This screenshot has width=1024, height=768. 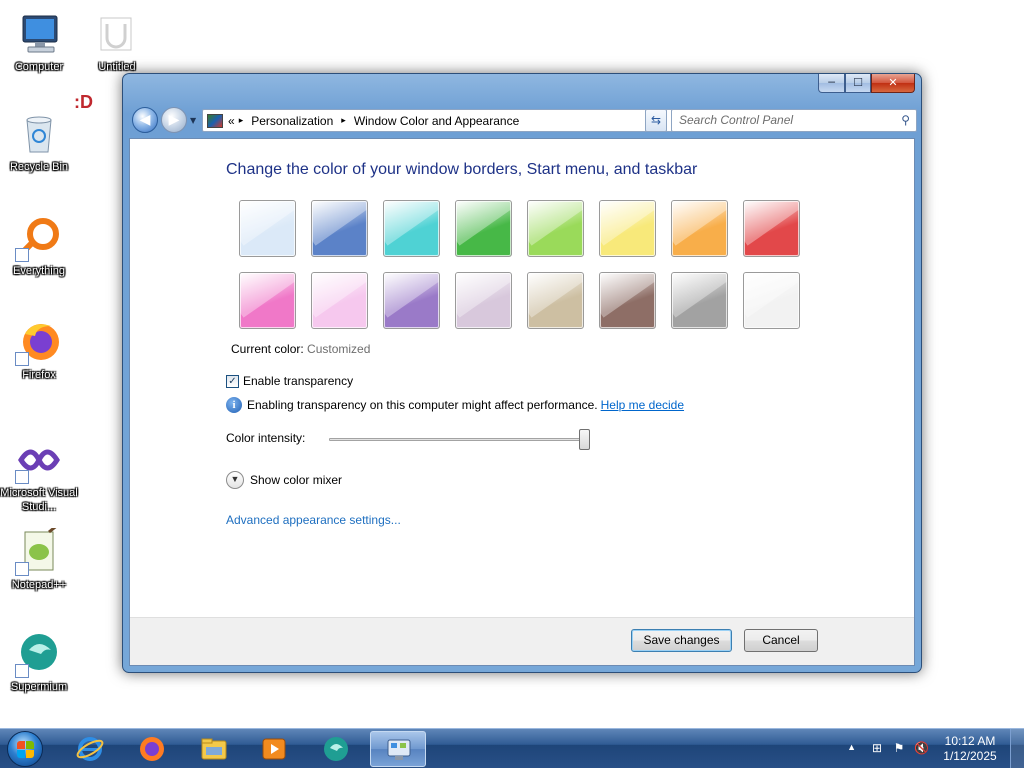 I want to click on window-controls: ─ ☐ ✕, so click(x=866, y=84).